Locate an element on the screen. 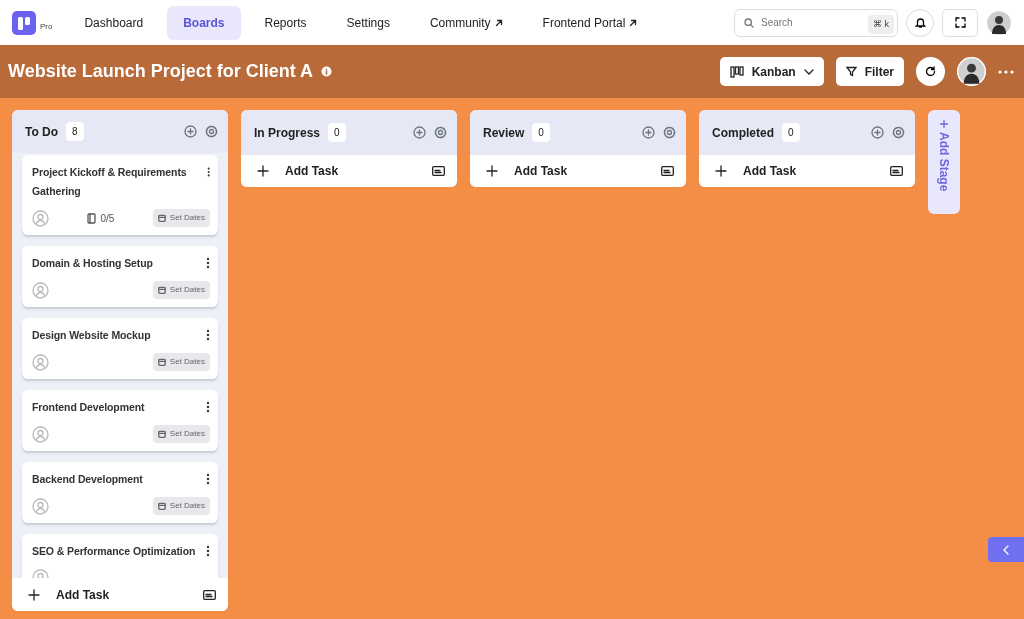  info-icon is located at coordinates (327, 71).